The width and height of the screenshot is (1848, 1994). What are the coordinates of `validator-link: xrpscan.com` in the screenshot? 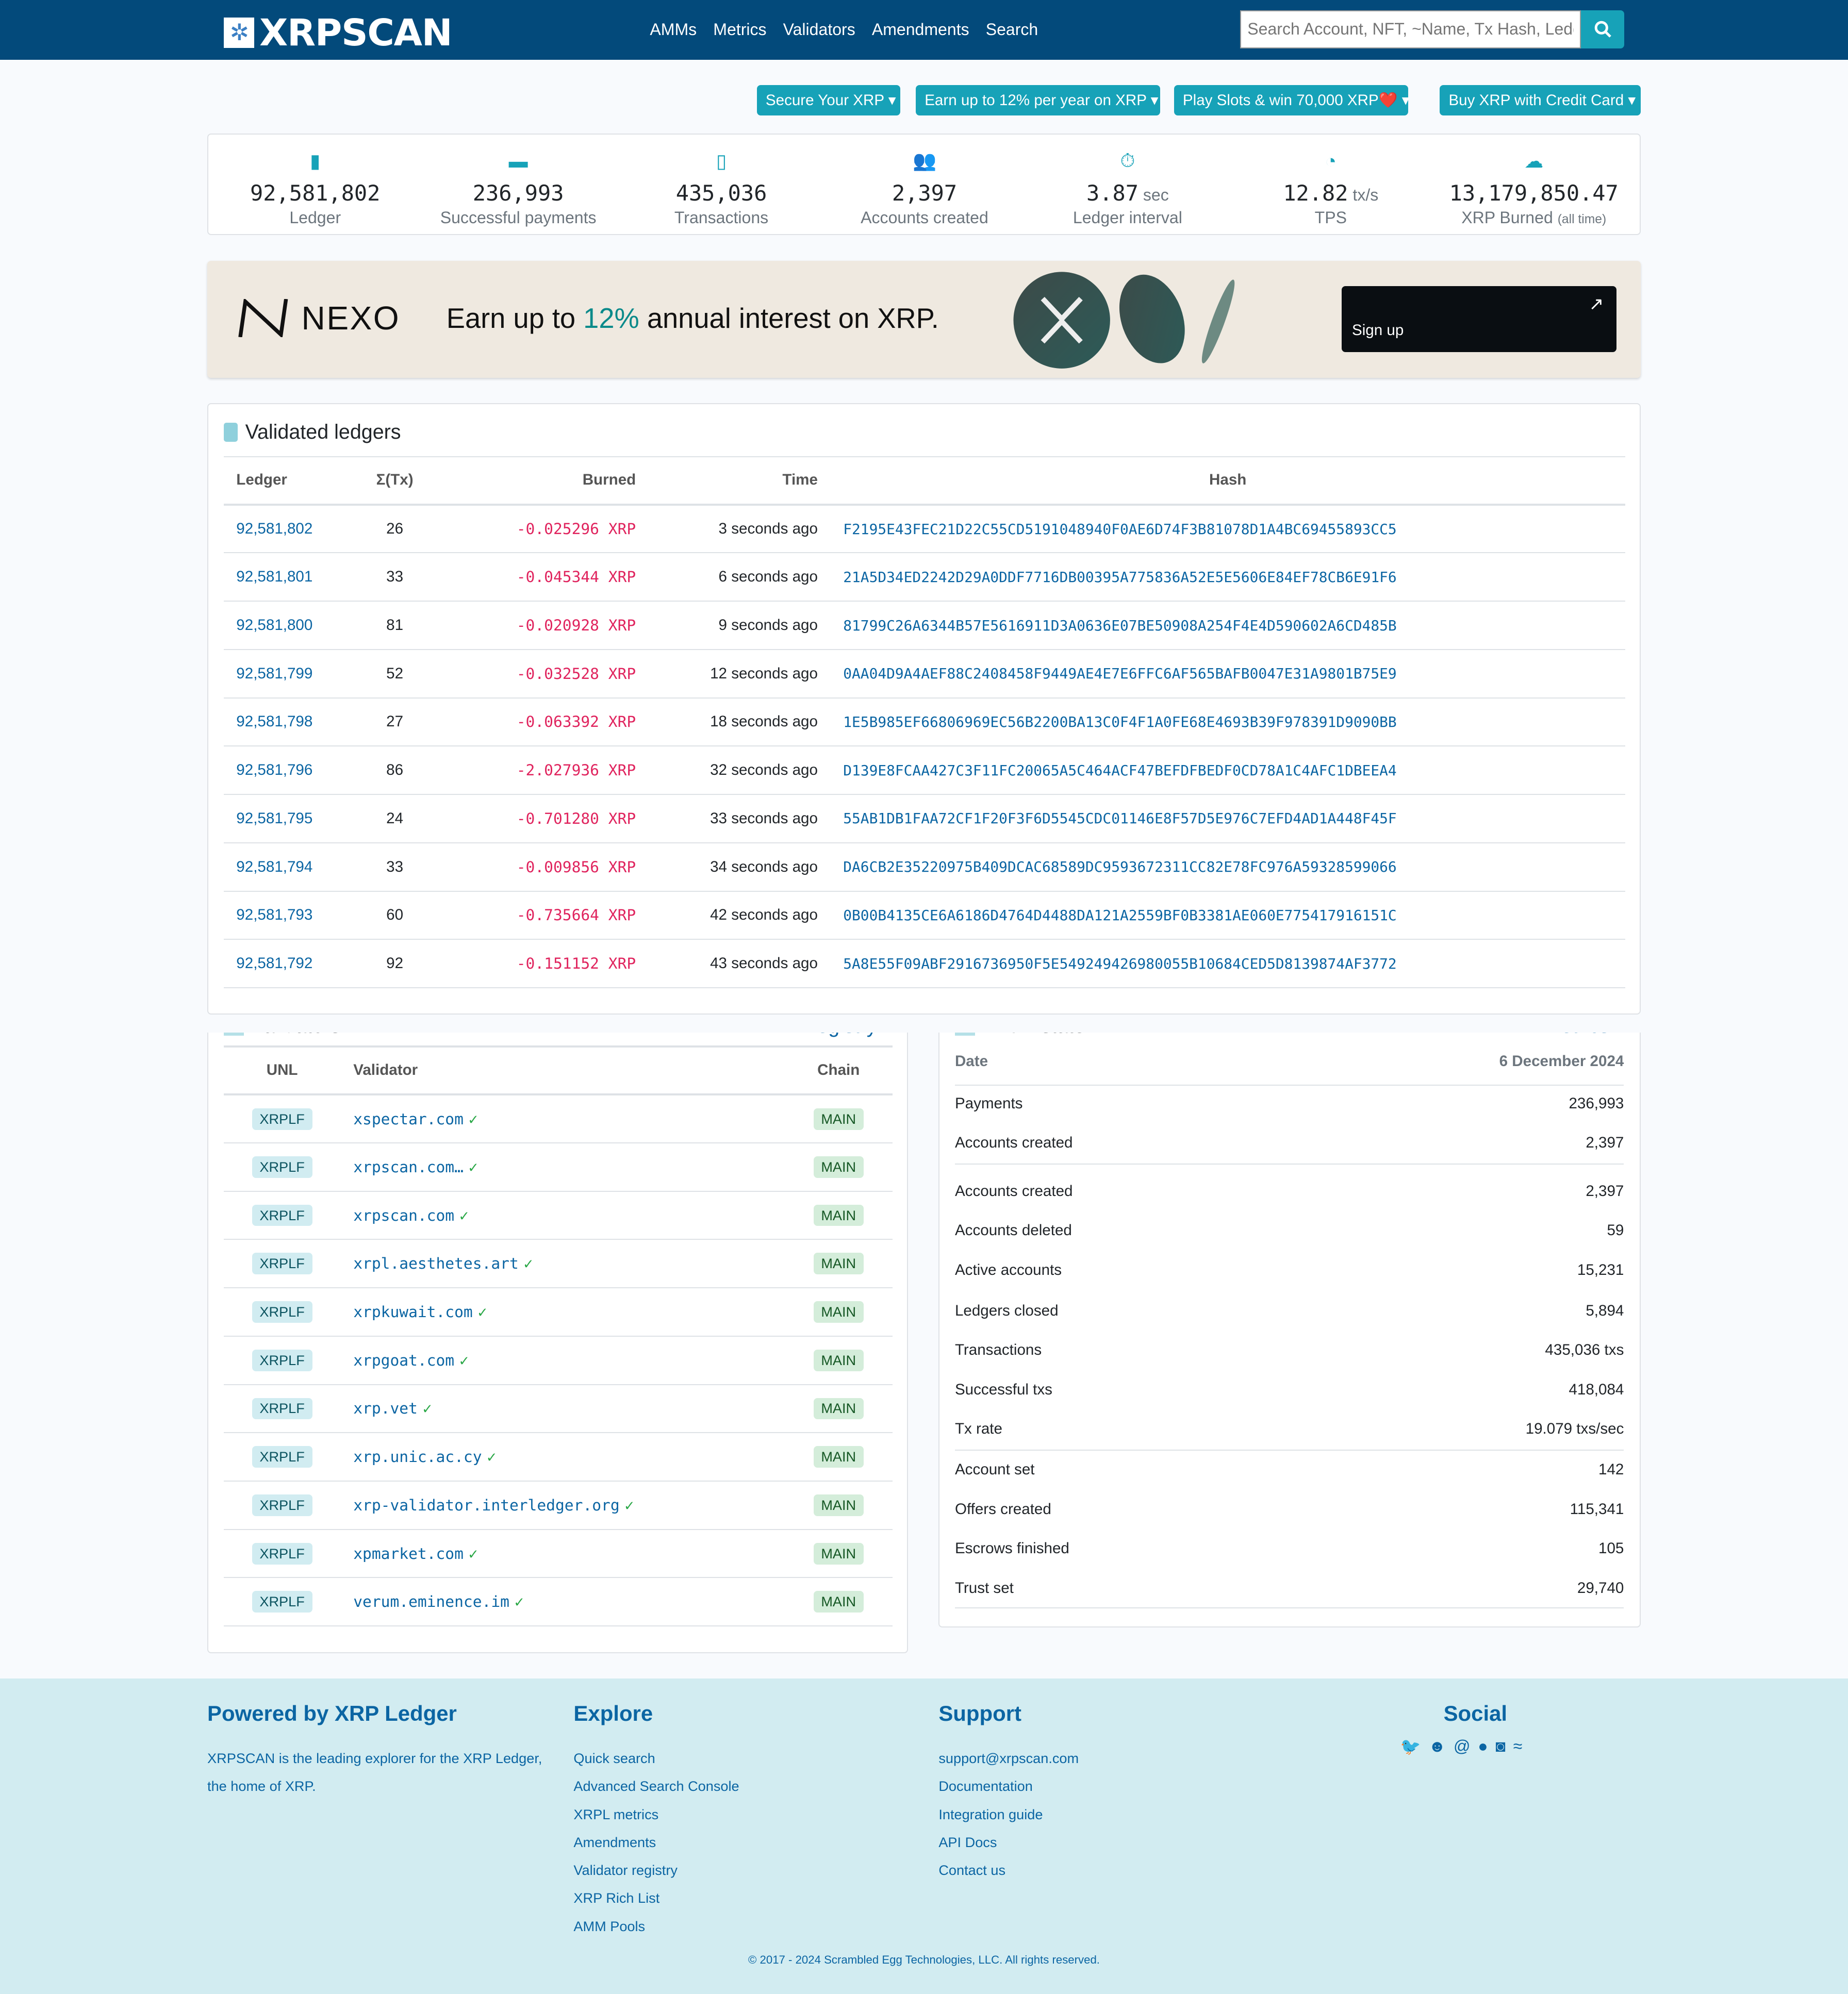 It's located at (404, 1215).